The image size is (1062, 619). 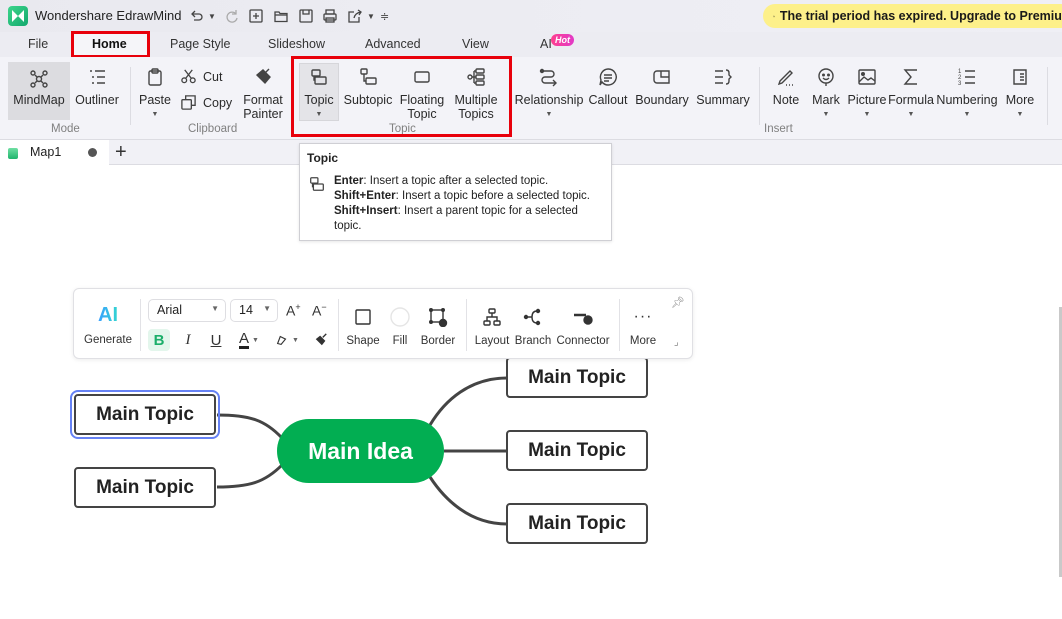 I want to click on main-topic-left-1: Main Topic, so click(x=145, y=414).